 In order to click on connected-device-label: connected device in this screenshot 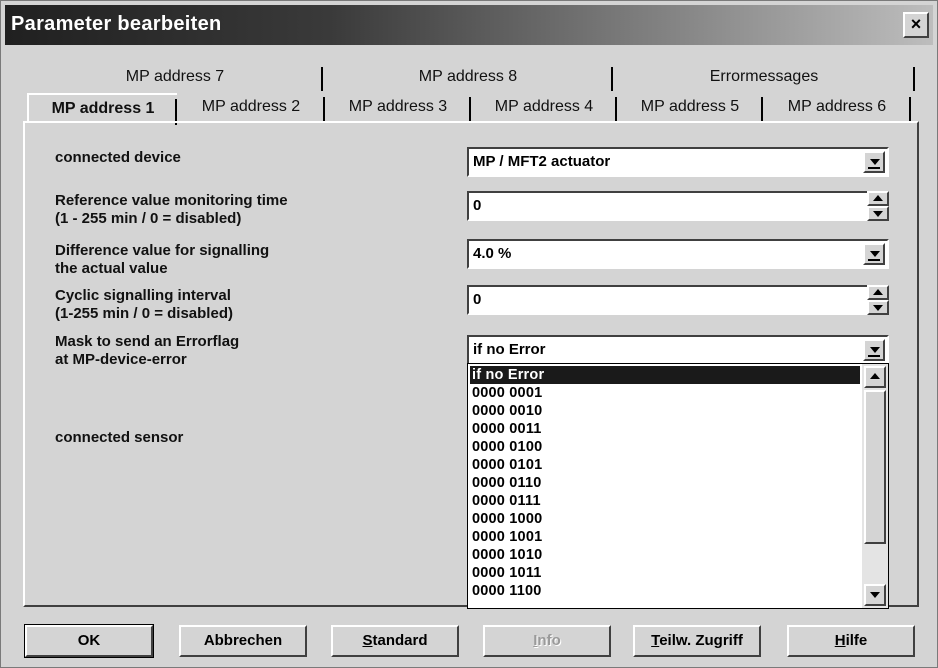, I will do `click(118, 157)`.